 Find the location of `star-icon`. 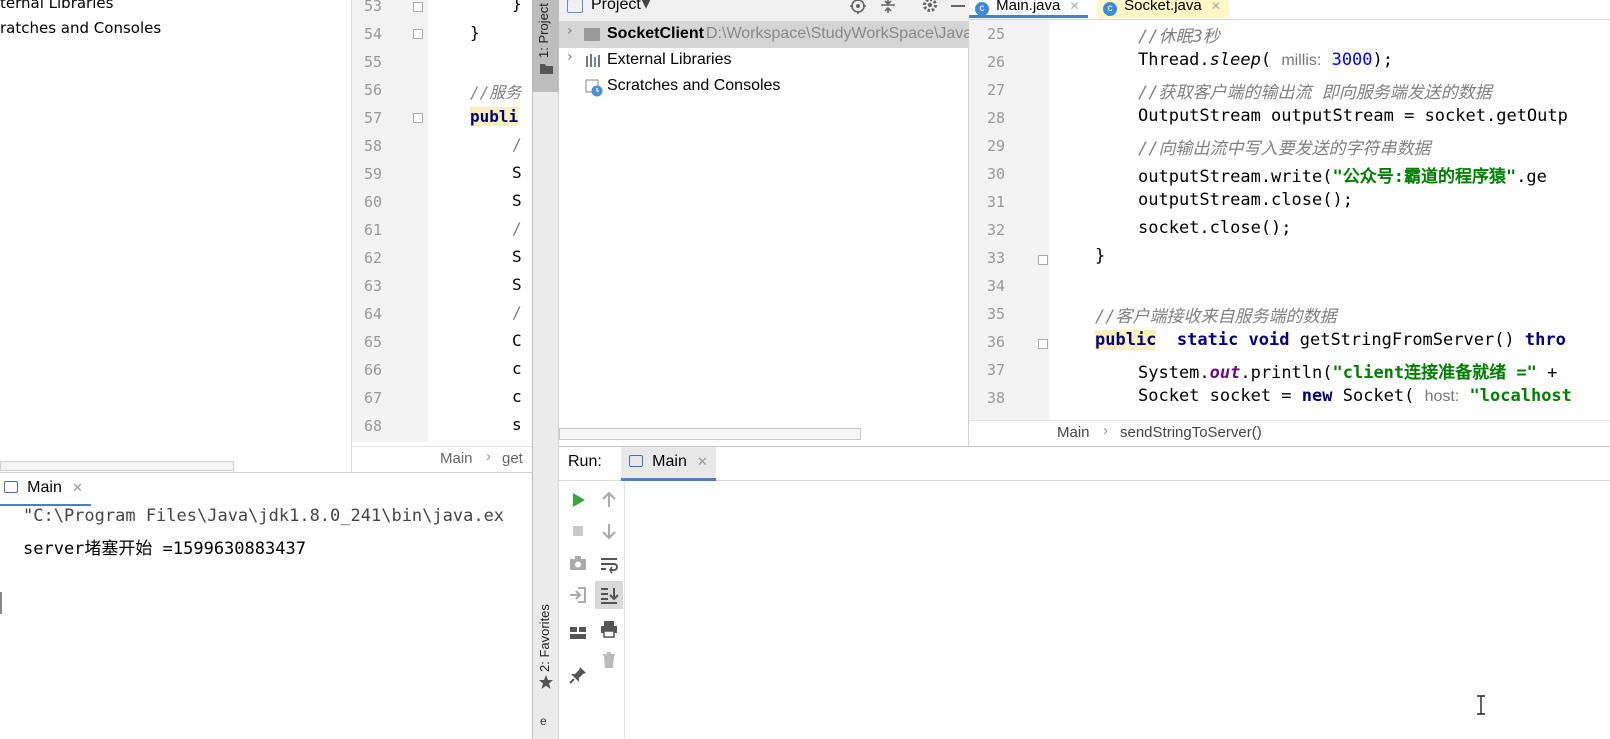

star-icon is located at coordinates (546, 682).